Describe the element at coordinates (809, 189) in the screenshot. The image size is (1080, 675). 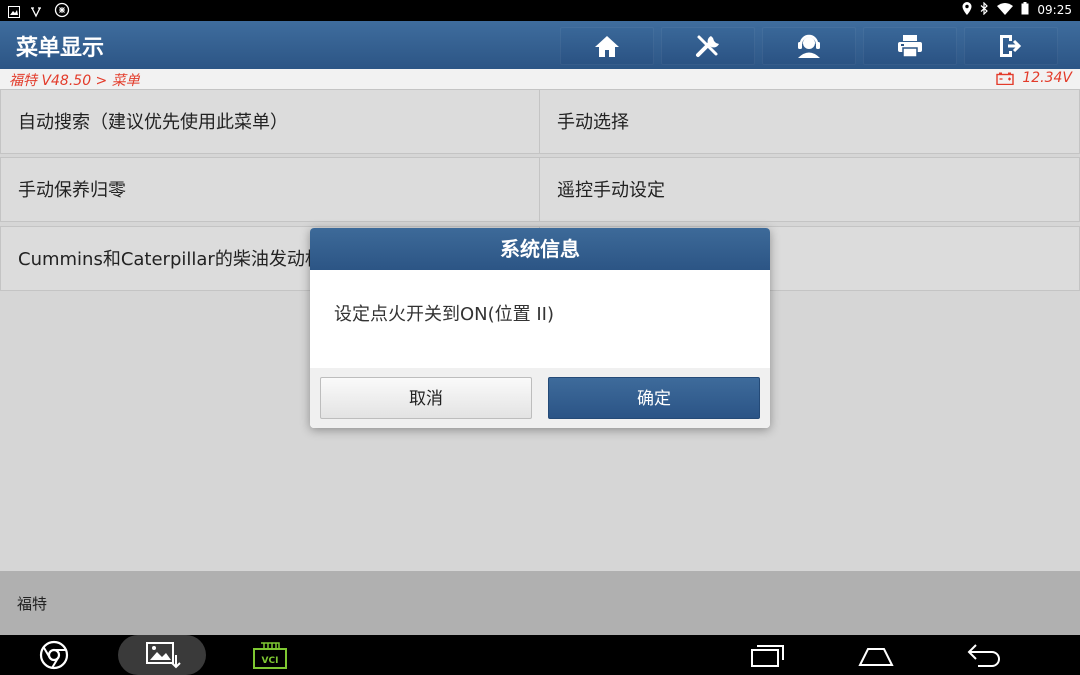
I see `menu-item-remote-setting: 遥控手动设定` at that location.